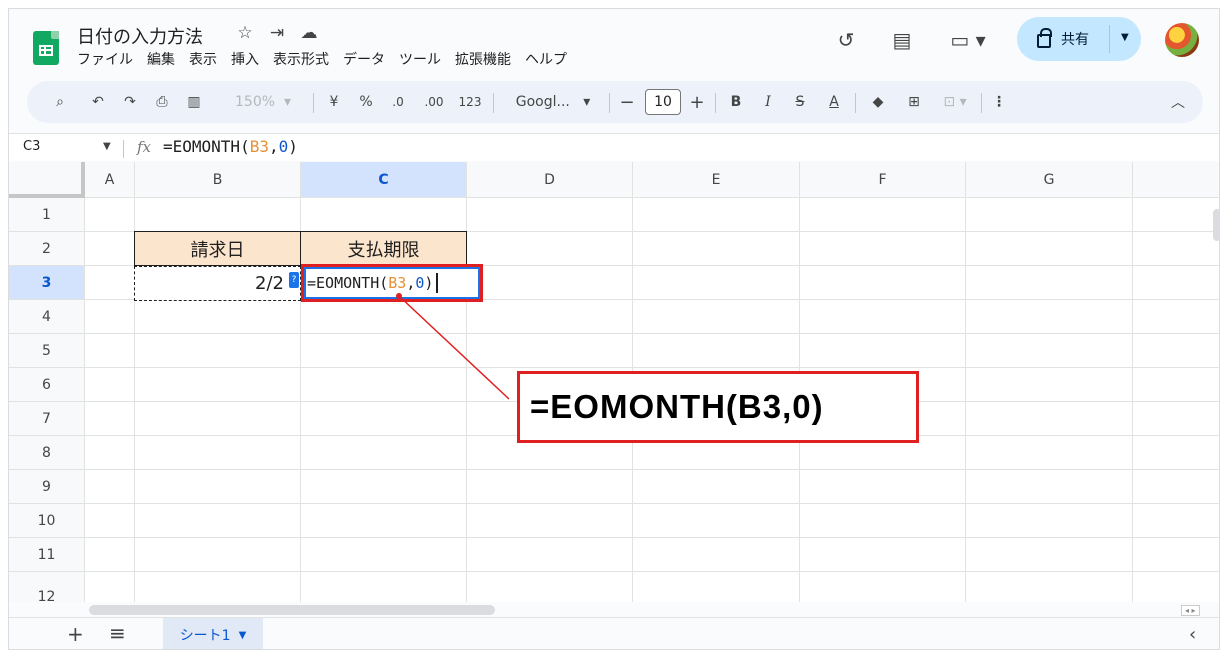 The width and height of the screenshot is (1228, 658). Describe the element at coordinates (47, 249) in the screenshot. I see `row-header-2: 2` at that location.